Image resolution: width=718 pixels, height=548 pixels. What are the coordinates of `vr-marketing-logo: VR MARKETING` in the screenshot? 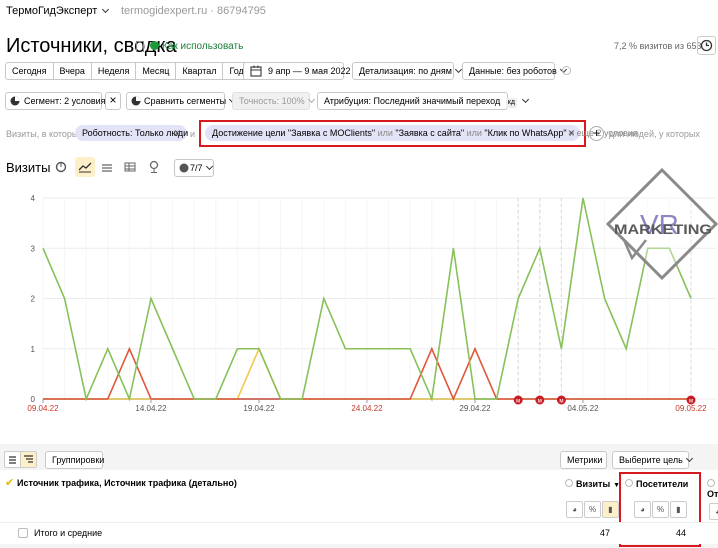 It's located at (662, 224).